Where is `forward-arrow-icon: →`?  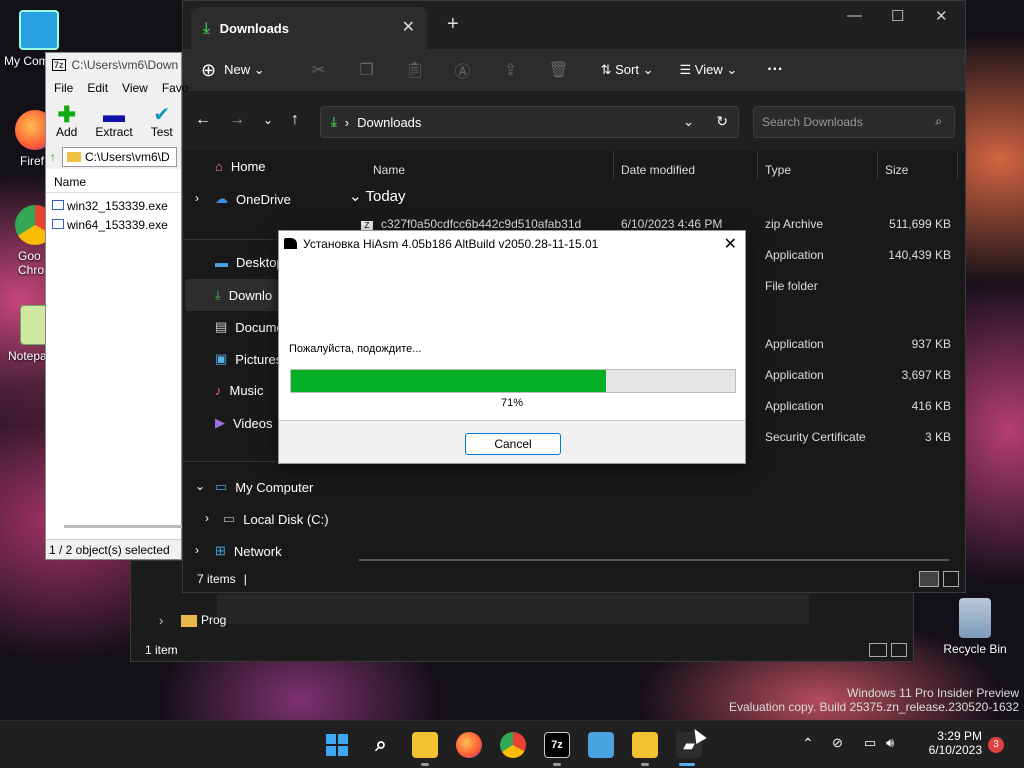
forward-arrow-icon: → is located at coordinates (237, 120).